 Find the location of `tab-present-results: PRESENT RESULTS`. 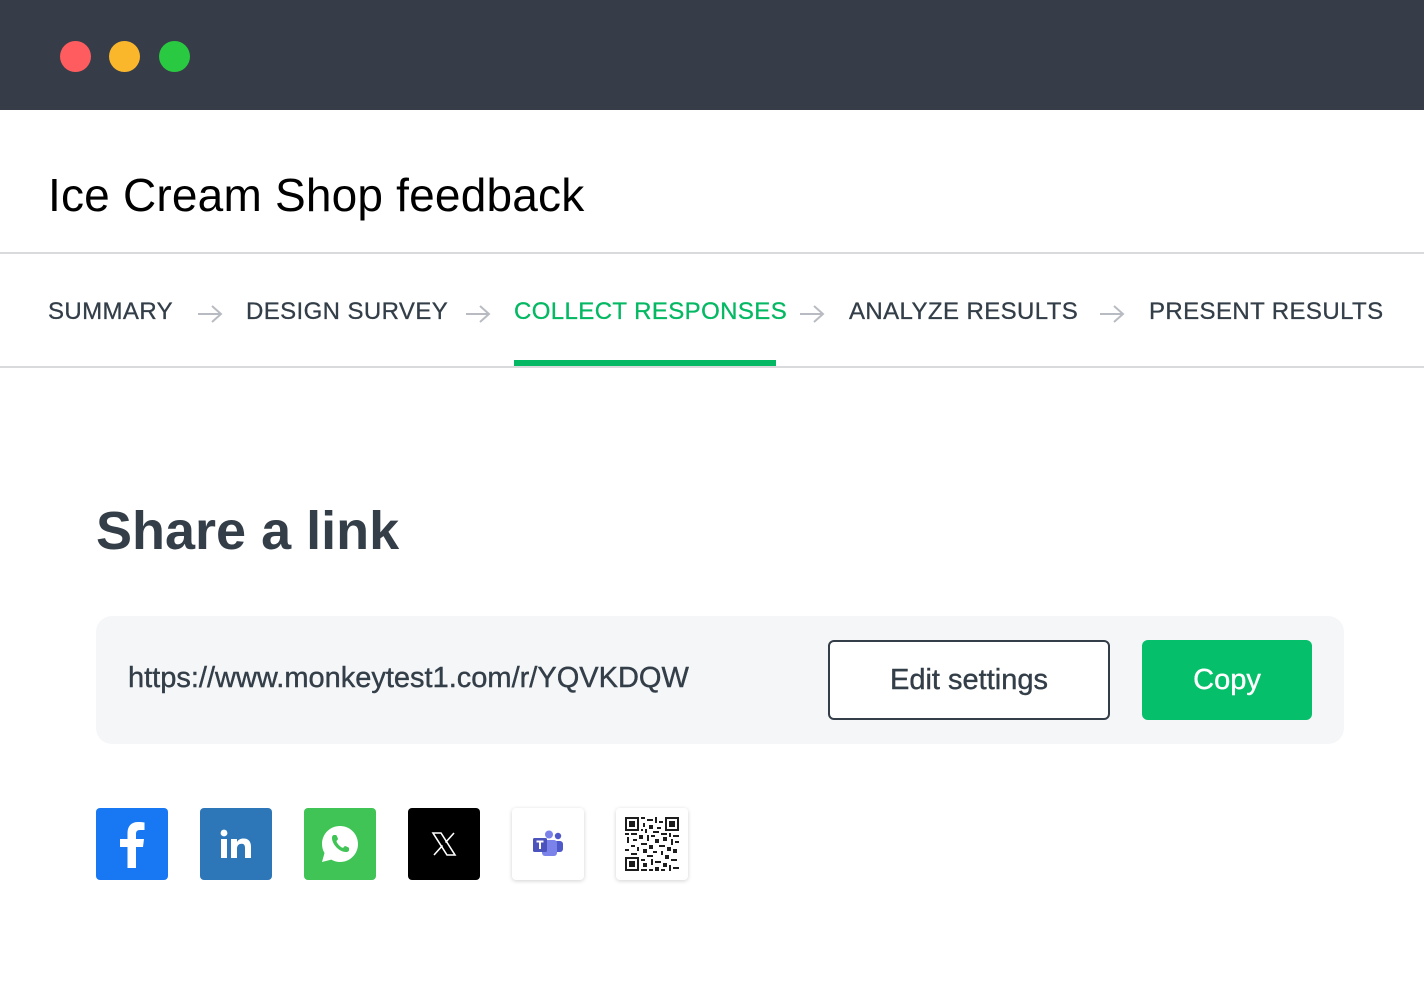

tab-present-results: PRESENT RESULTS is located at coordinates (1266, 312).